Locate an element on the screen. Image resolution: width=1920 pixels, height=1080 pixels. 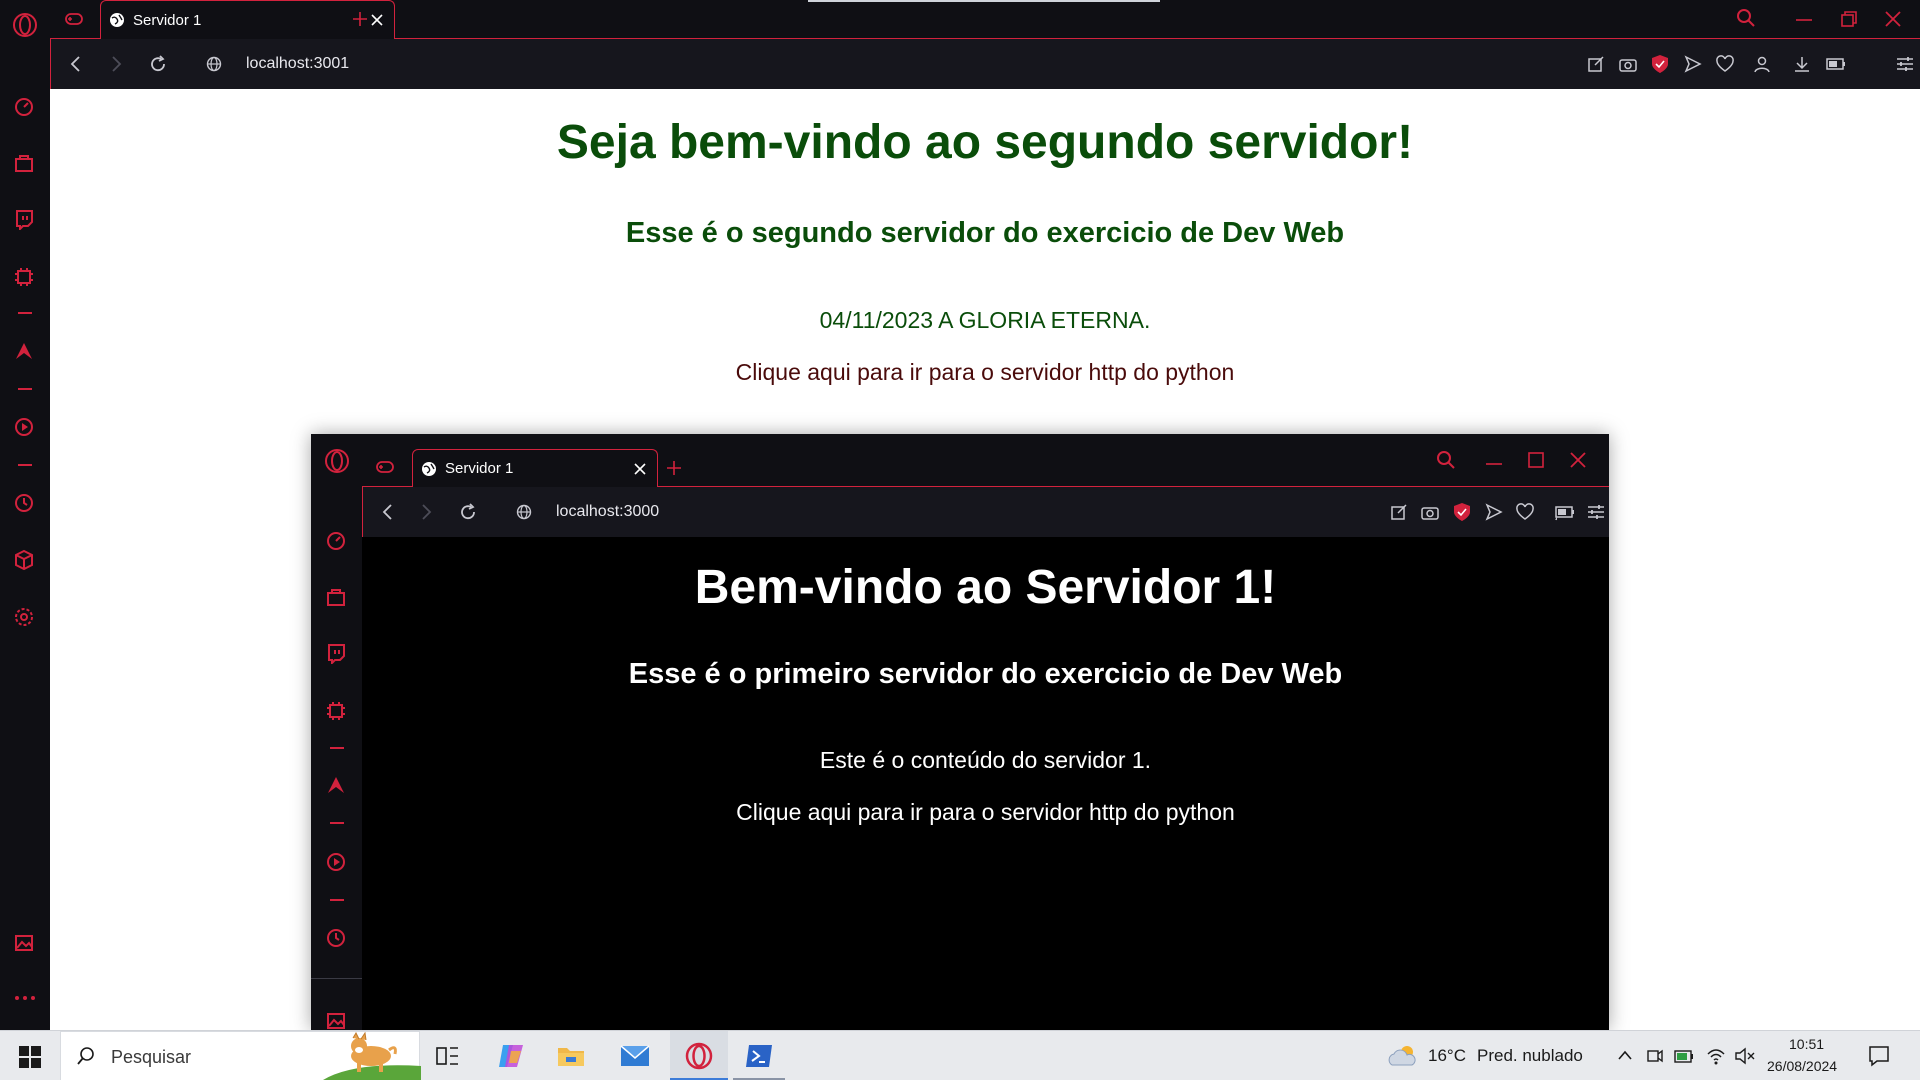
folder-icon is located at coordinates (571, 1056).